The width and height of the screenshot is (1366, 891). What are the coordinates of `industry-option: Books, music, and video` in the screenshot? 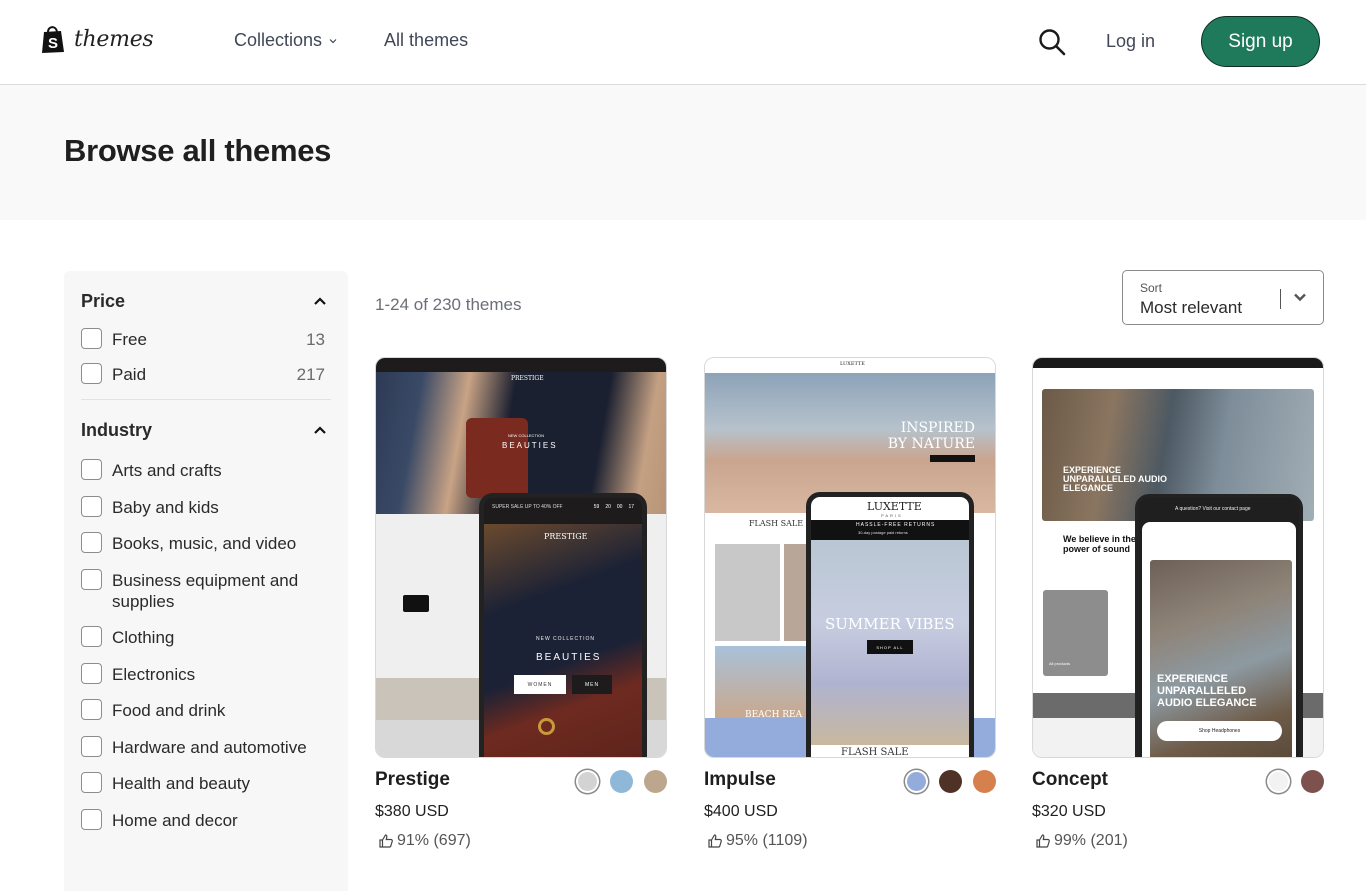 It's located at (206, 543).